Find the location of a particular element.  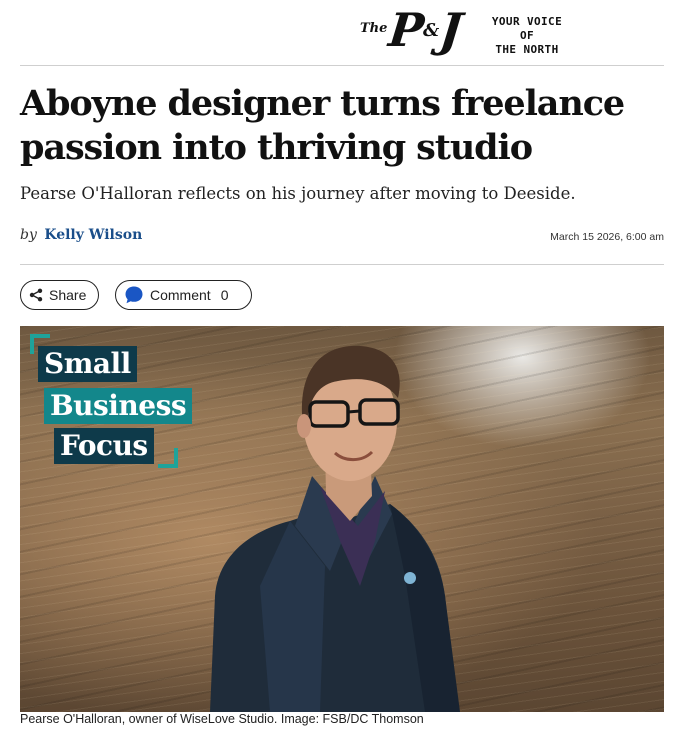

share-label: Share is located at coordinates (68, 295).